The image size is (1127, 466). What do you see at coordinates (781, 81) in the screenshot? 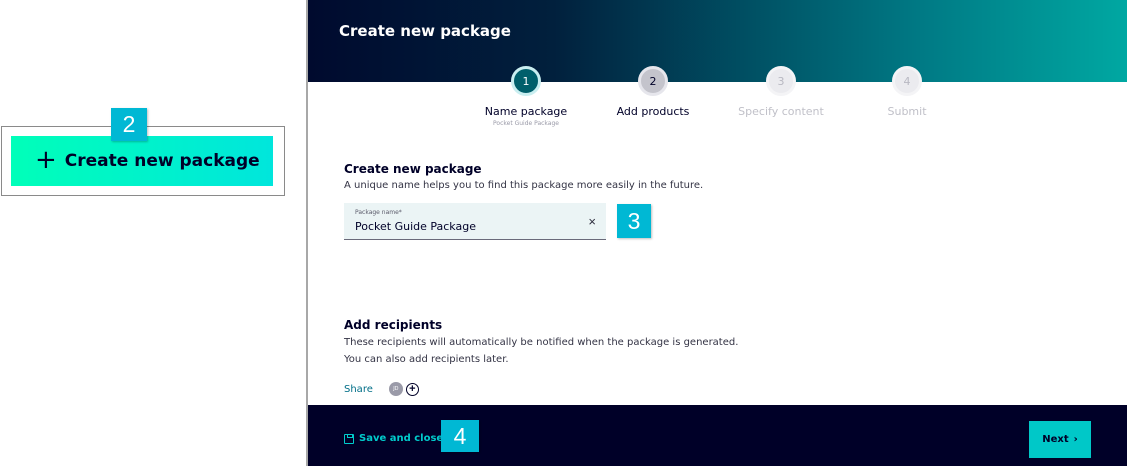
I see `step-3-circle: 3` at bounding box center [781, 81].